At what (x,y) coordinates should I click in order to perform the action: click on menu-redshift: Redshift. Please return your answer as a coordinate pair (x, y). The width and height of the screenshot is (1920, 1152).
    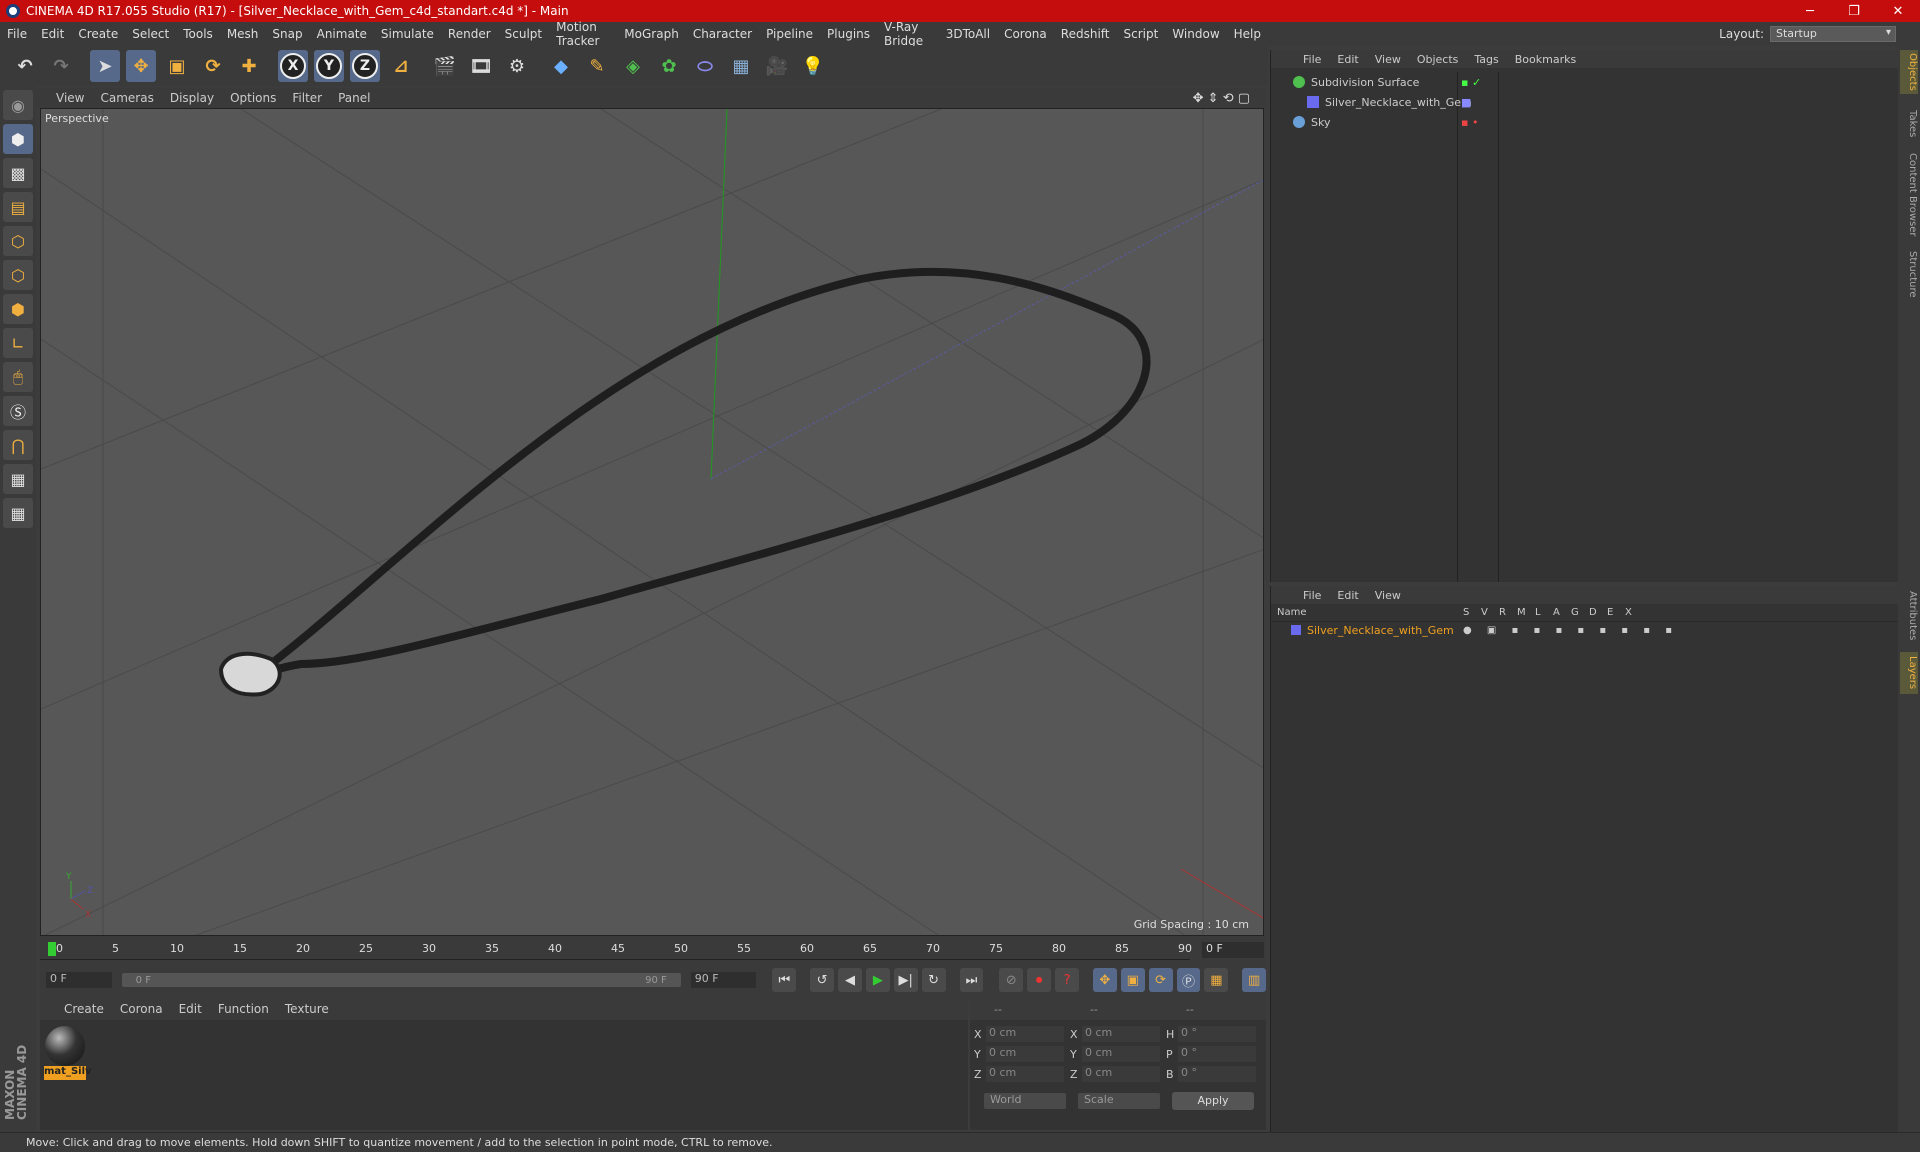
    Looking at the image, I should click on (1085, 34).